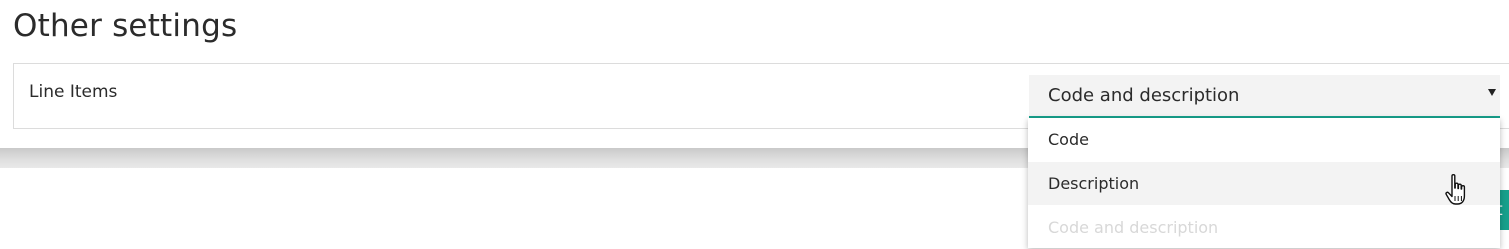 Image resolution: width=1509 pixels, height=249 pixels. Describe the element at coordinates (73, 92) in the screenshot. I see `line-items-label: Line Items` at that location.